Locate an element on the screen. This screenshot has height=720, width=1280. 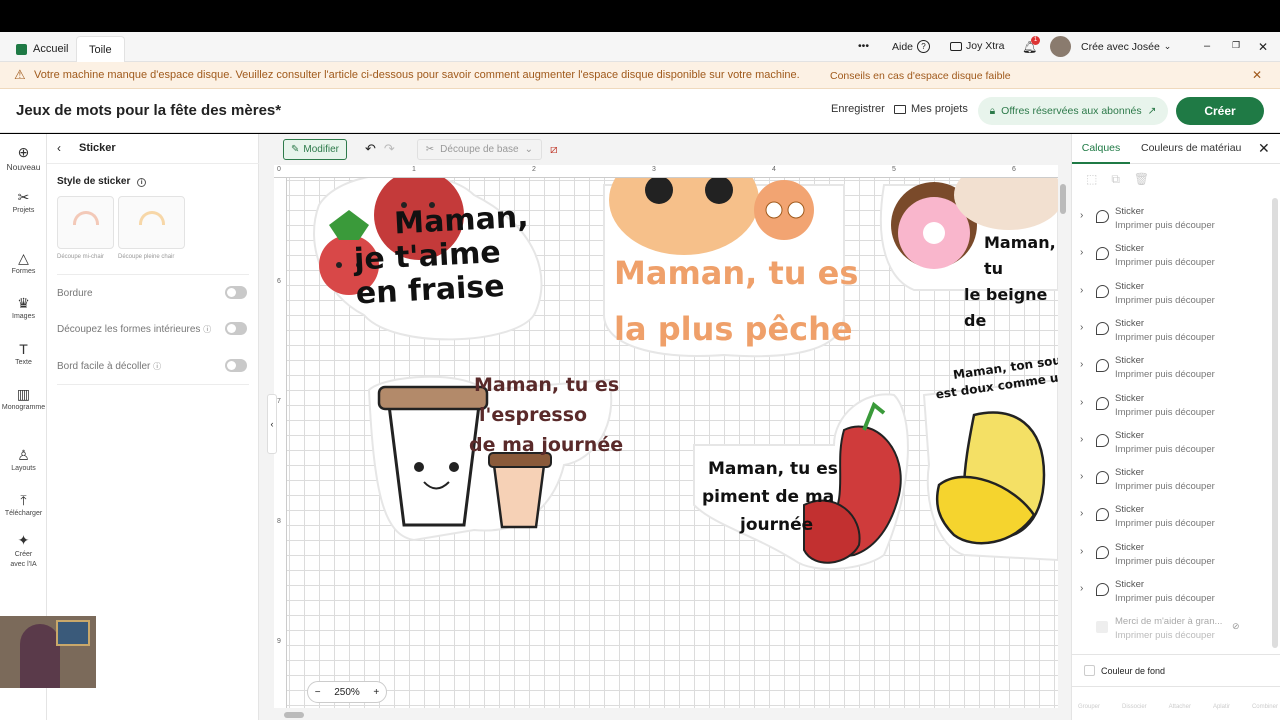
redo-icon: ↷ is located at coordinates (389, 149).